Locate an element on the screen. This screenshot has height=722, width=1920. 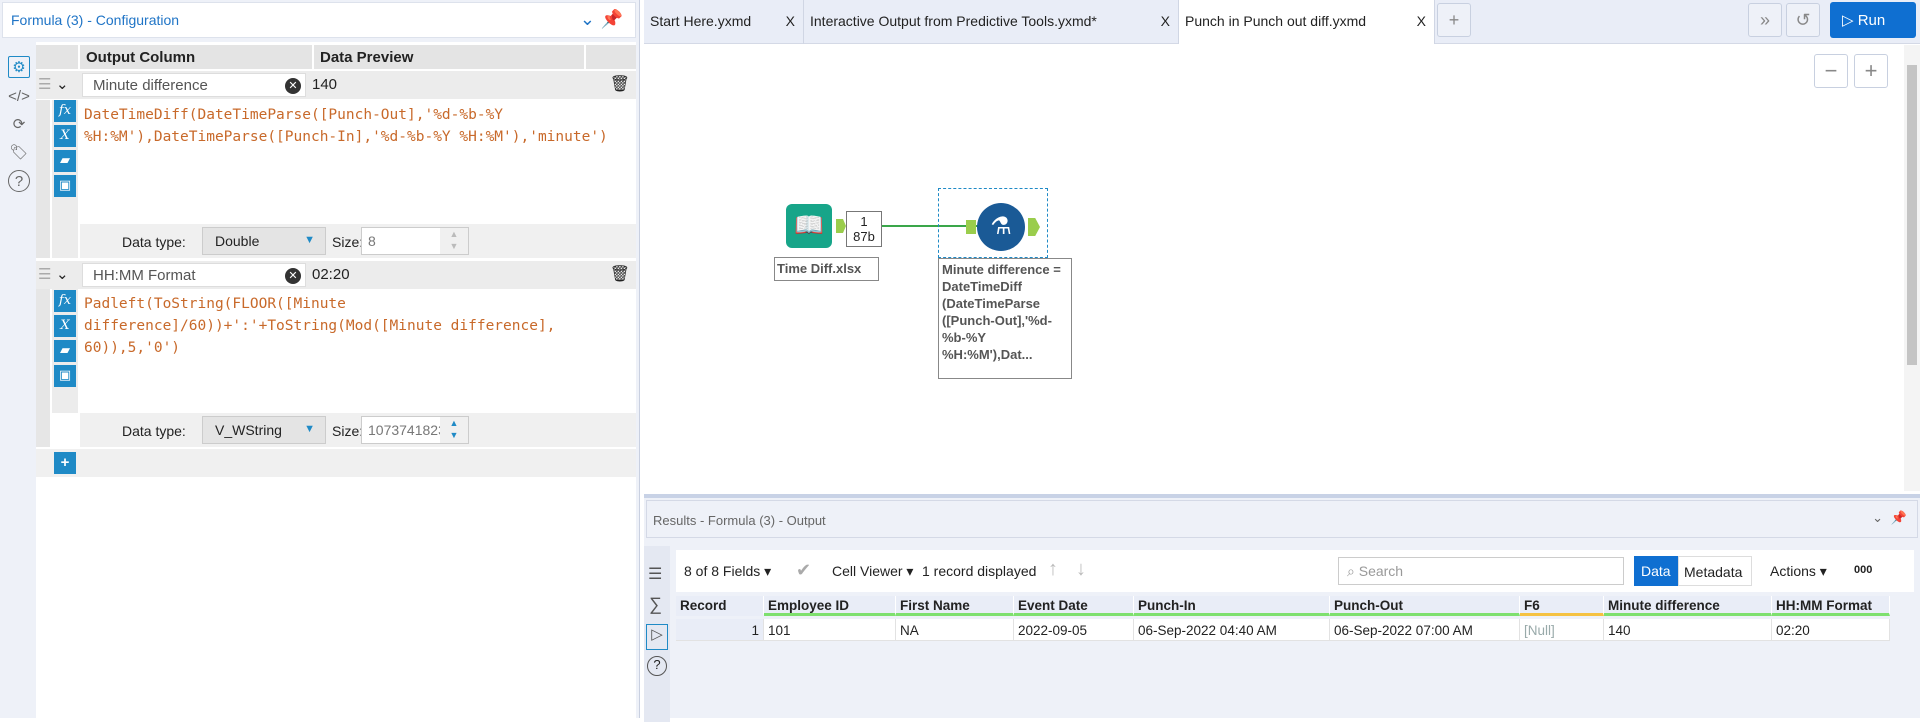
input-anchor is located at coordinates (971, 227).